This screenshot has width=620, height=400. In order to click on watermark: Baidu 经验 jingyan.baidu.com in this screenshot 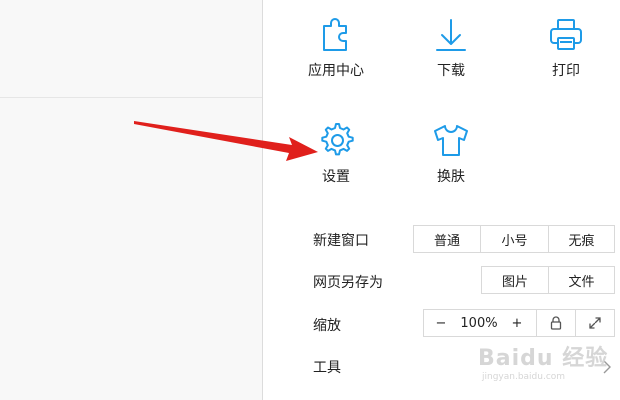, I will do `click(543, 361)`.